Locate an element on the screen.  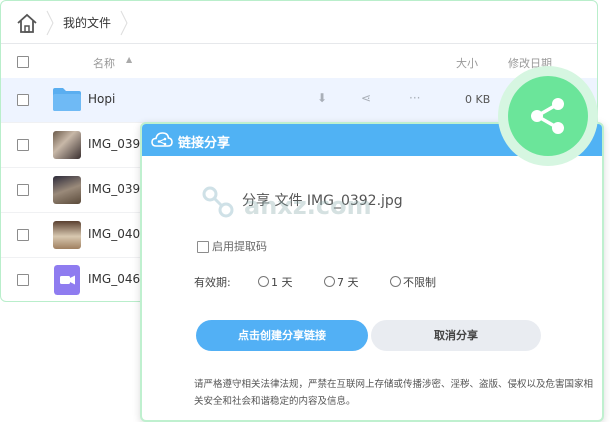
breadcrumb: 我的文件 is located at coordinates (299, 22).